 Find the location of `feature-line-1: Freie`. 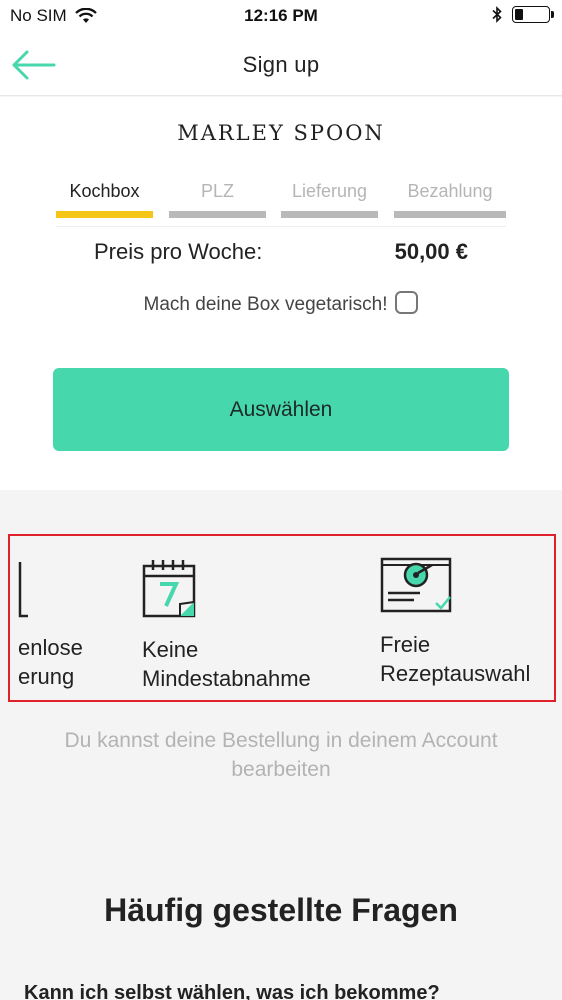

feature-line-1: Freie is located at coordinates (405, 644).